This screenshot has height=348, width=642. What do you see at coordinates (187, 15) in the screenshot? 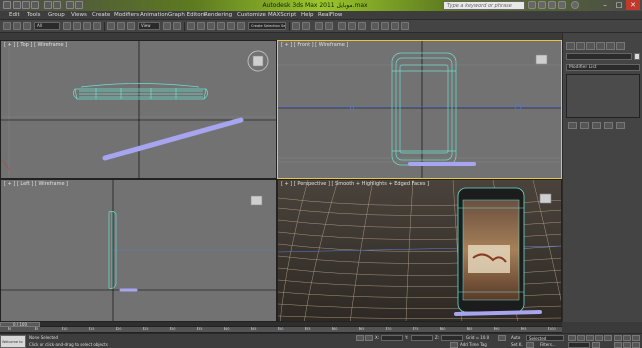
I see `menu-graph-editors: Graph Editors` at bounding box center [187, 15].